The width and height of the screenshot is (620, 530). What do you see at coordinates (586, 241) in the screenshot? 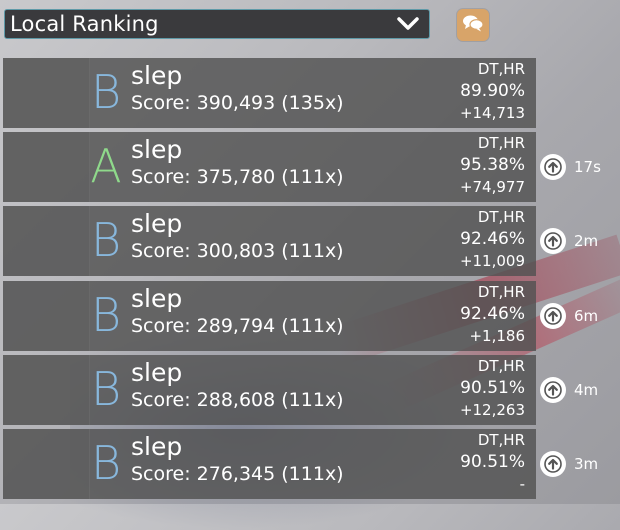
I see `score-age-text: 2m` at bounding box center [586, 241].